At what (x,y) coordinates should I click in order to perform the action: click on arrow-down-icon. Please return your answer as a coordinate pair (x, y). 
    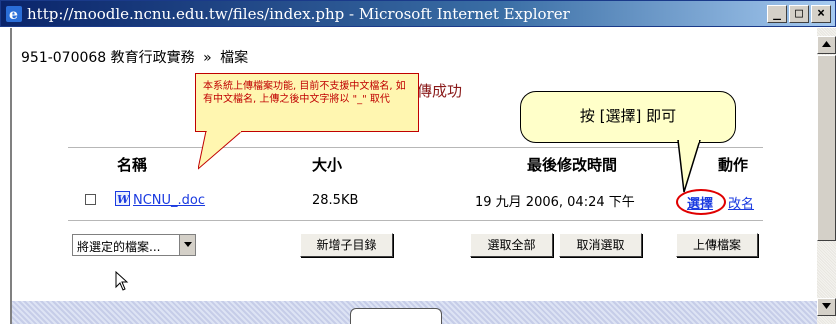
    Looking at the image, I should click on (826, 306).